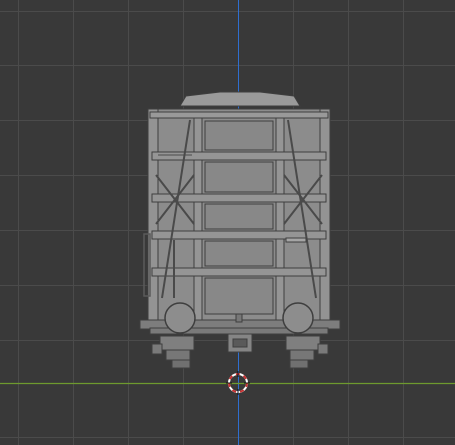 Image resolution: width=455 pixels, height=445 pixels. I want to click on right-corner-post, so click(325, 215).